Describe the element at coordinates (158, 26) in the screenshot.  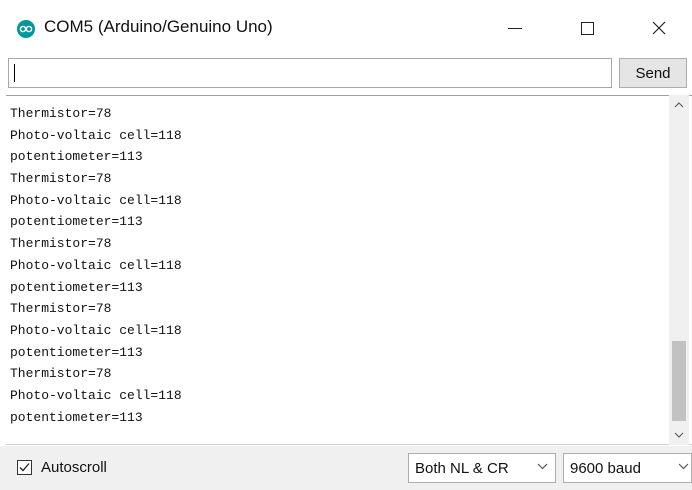
I see `window-title: COM5 (Arduino/Genuino Uno)` at that location.